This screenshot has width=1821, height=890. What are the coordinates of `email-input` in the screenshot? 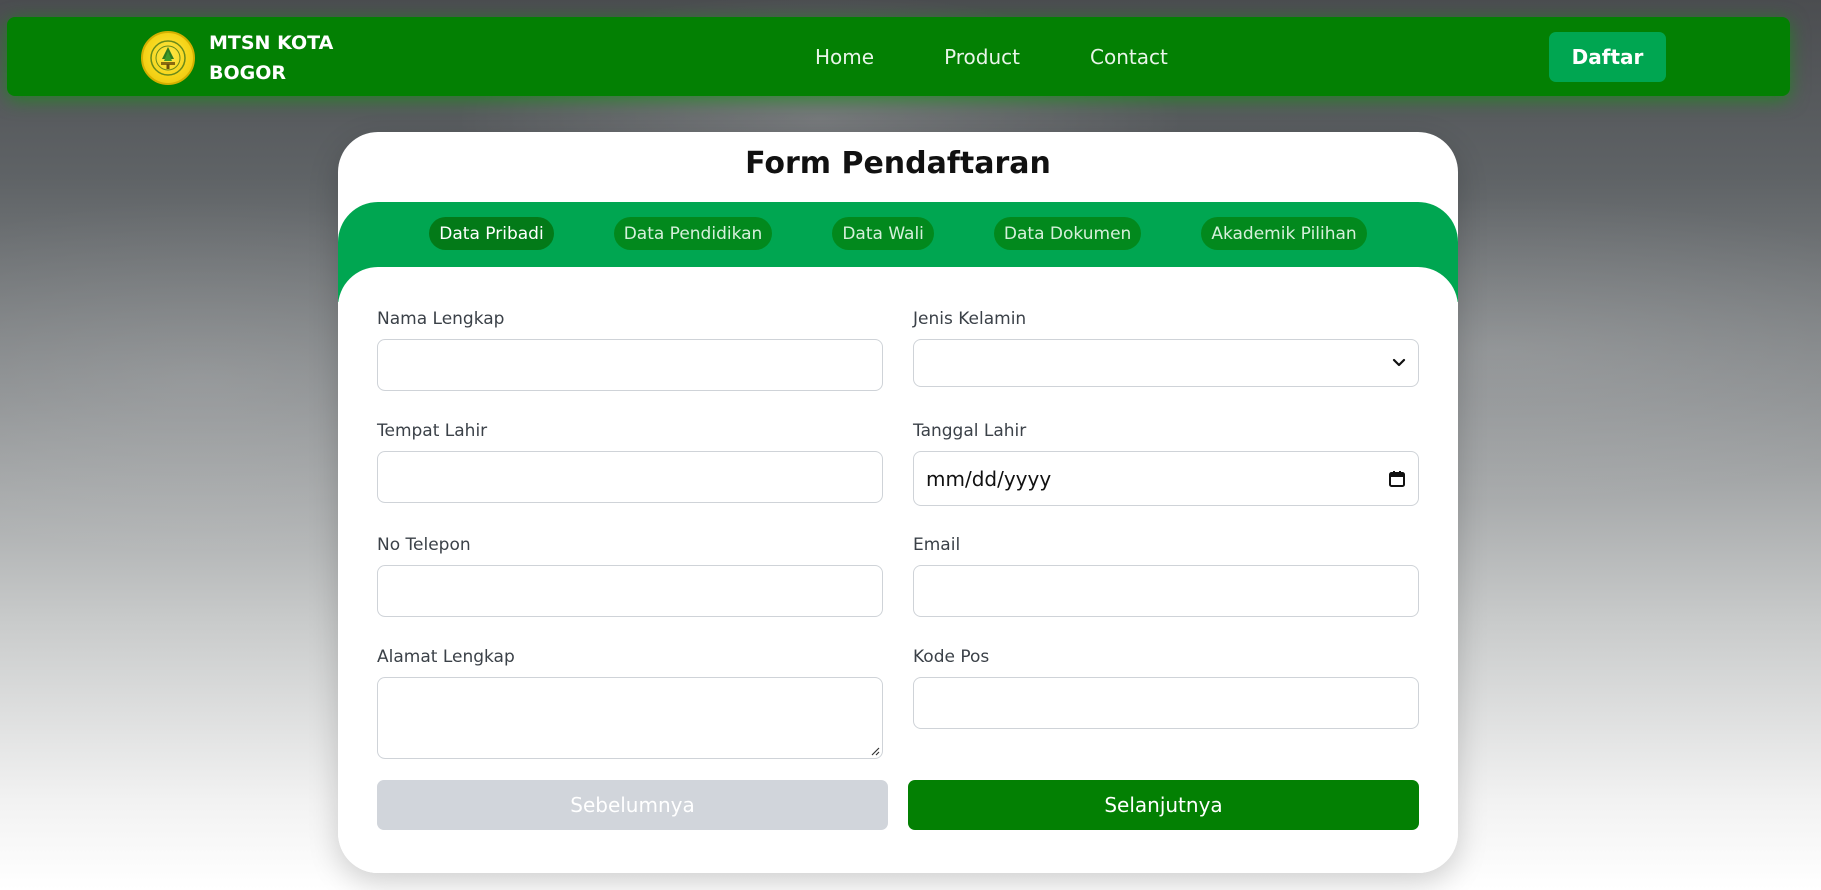 It's located at (1166, 591).